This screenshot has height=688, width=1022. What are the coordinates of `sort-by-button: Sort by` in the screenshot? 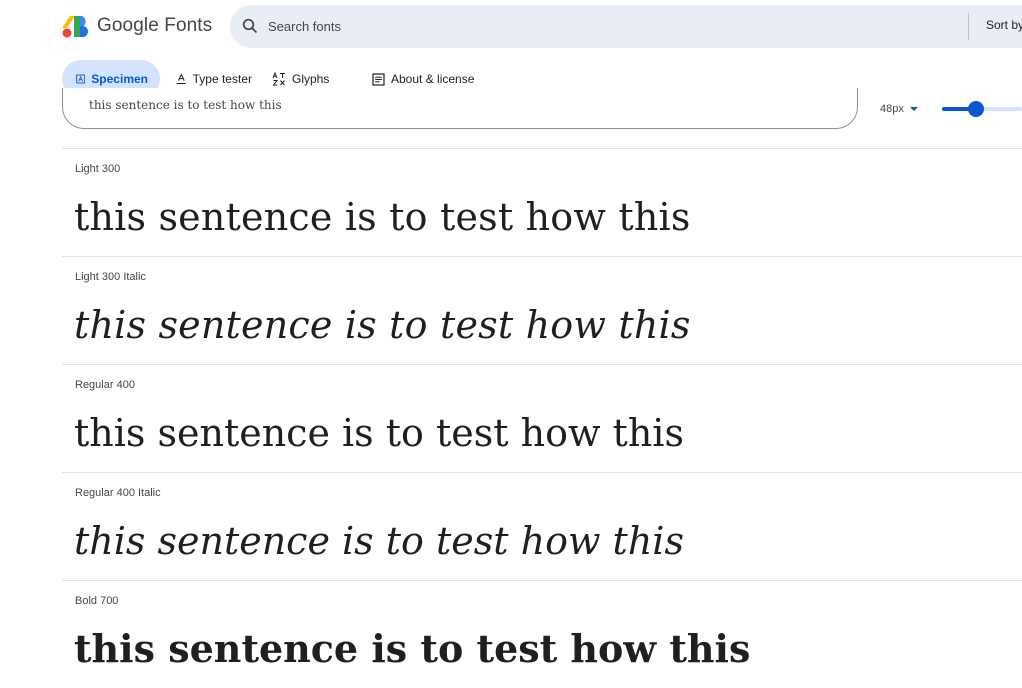 It's located at (1004, 25).